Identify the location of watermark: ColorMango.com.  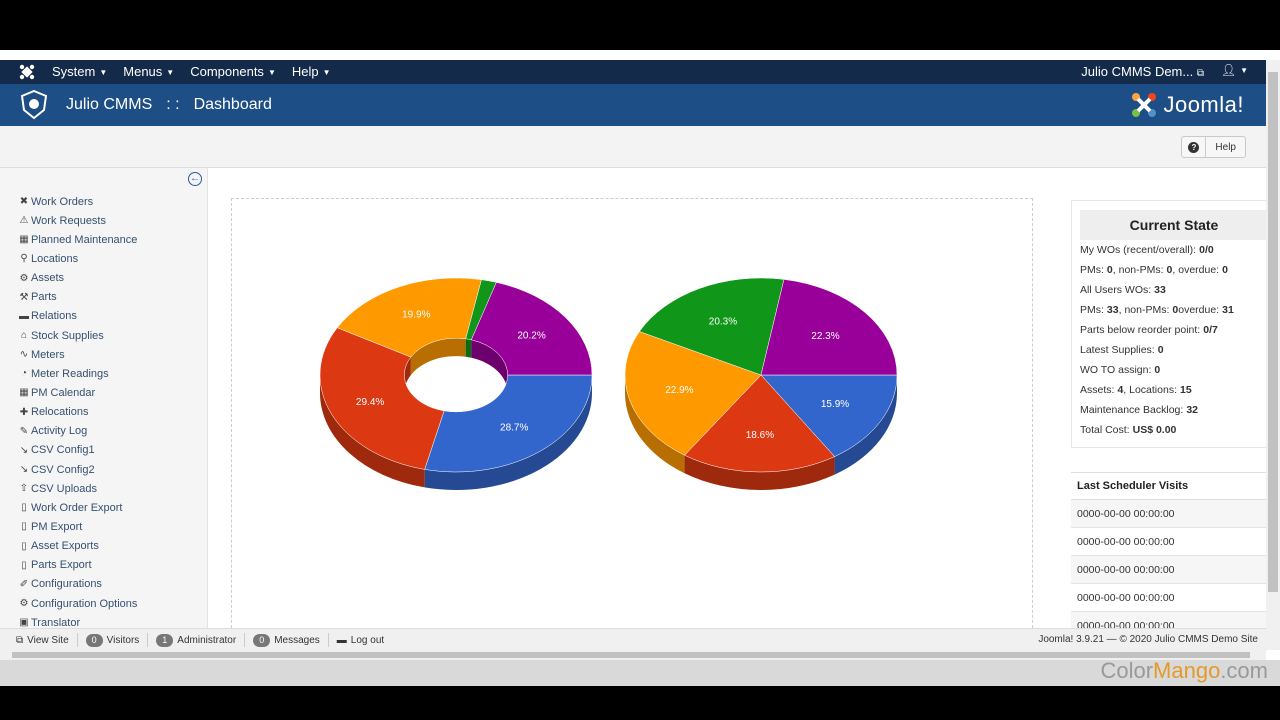
(1184, 671).